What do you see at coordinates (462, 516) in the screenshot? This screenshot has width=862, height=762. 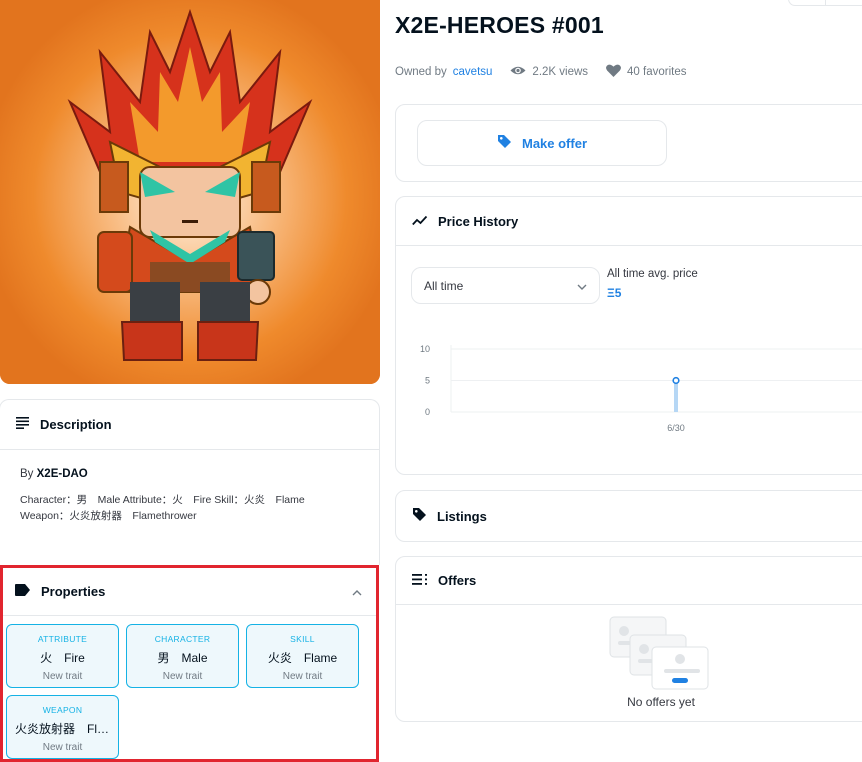 I see `listings-title: Listings` at bounding box center [462, 516].